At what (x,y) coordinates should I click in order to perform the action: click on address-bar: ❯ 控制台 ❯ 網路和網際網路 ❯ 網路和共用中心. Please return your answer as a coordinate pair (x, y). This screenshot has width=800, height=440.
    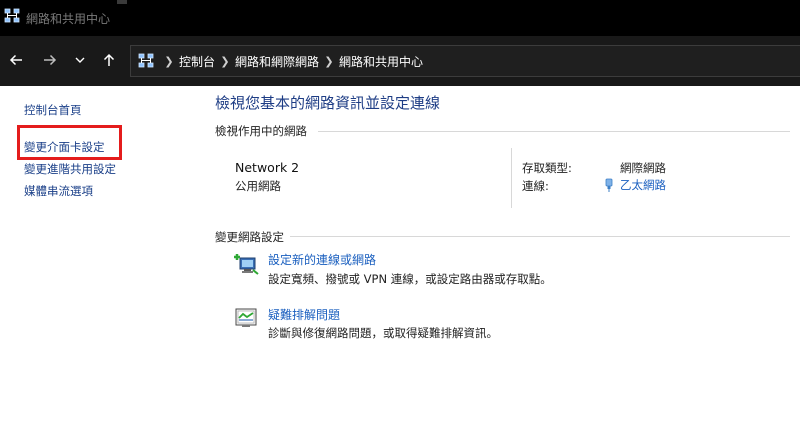
    Looking at the image, I should click on (465, 61).